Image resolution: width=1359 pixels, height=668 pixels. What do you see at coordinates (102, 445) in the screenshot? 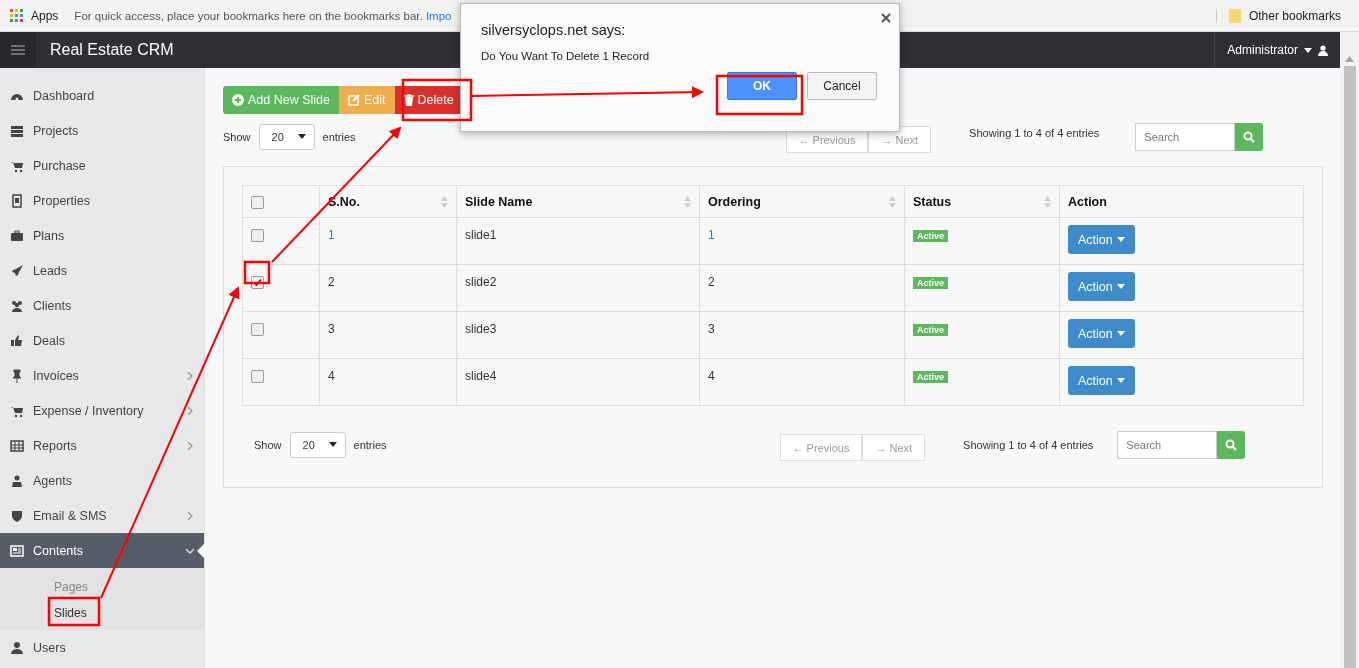
I see `sidebar-item: Reports` at bounding box center [102, 445].